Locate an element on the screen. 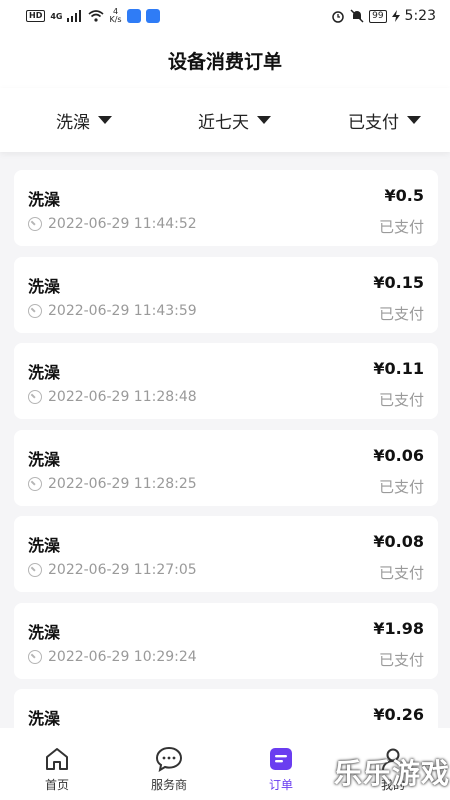 This screenshot has width=450, height=800. mute-icon is located at coordinates (357, 16).